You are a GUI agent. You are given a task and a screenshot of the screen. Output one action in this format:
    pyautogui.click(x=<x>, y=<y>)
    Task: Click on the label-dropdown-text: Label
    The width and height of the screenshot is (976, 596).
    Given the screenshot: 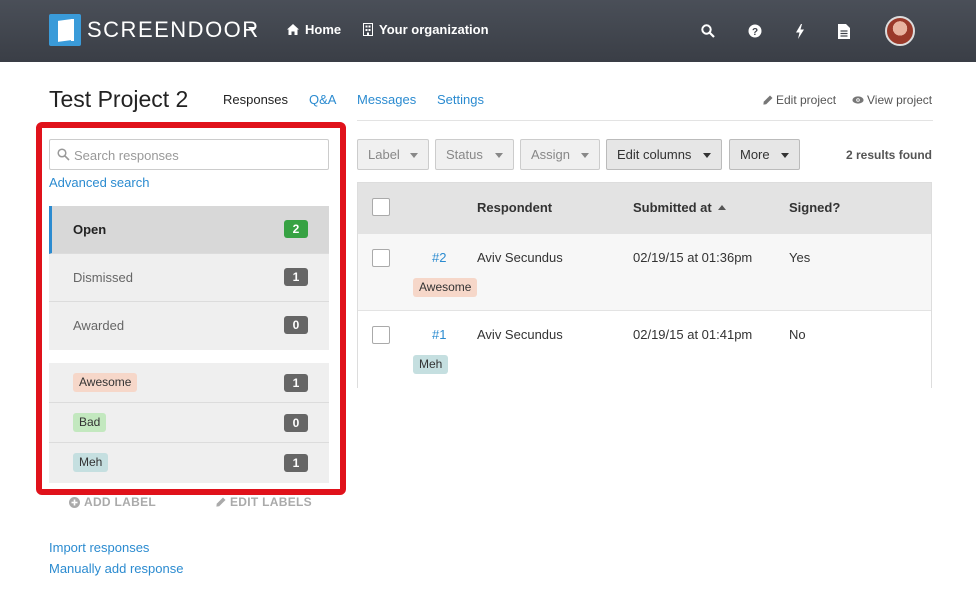 What is the action you would take?
    pyautogui.click(x=384, y=154)
    